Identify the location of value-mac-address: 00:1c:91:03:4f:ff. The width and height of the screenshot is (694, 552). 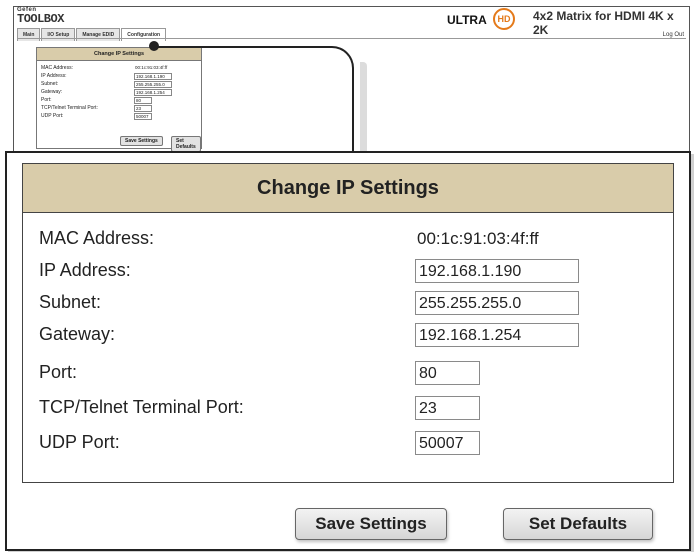
(478, 238).